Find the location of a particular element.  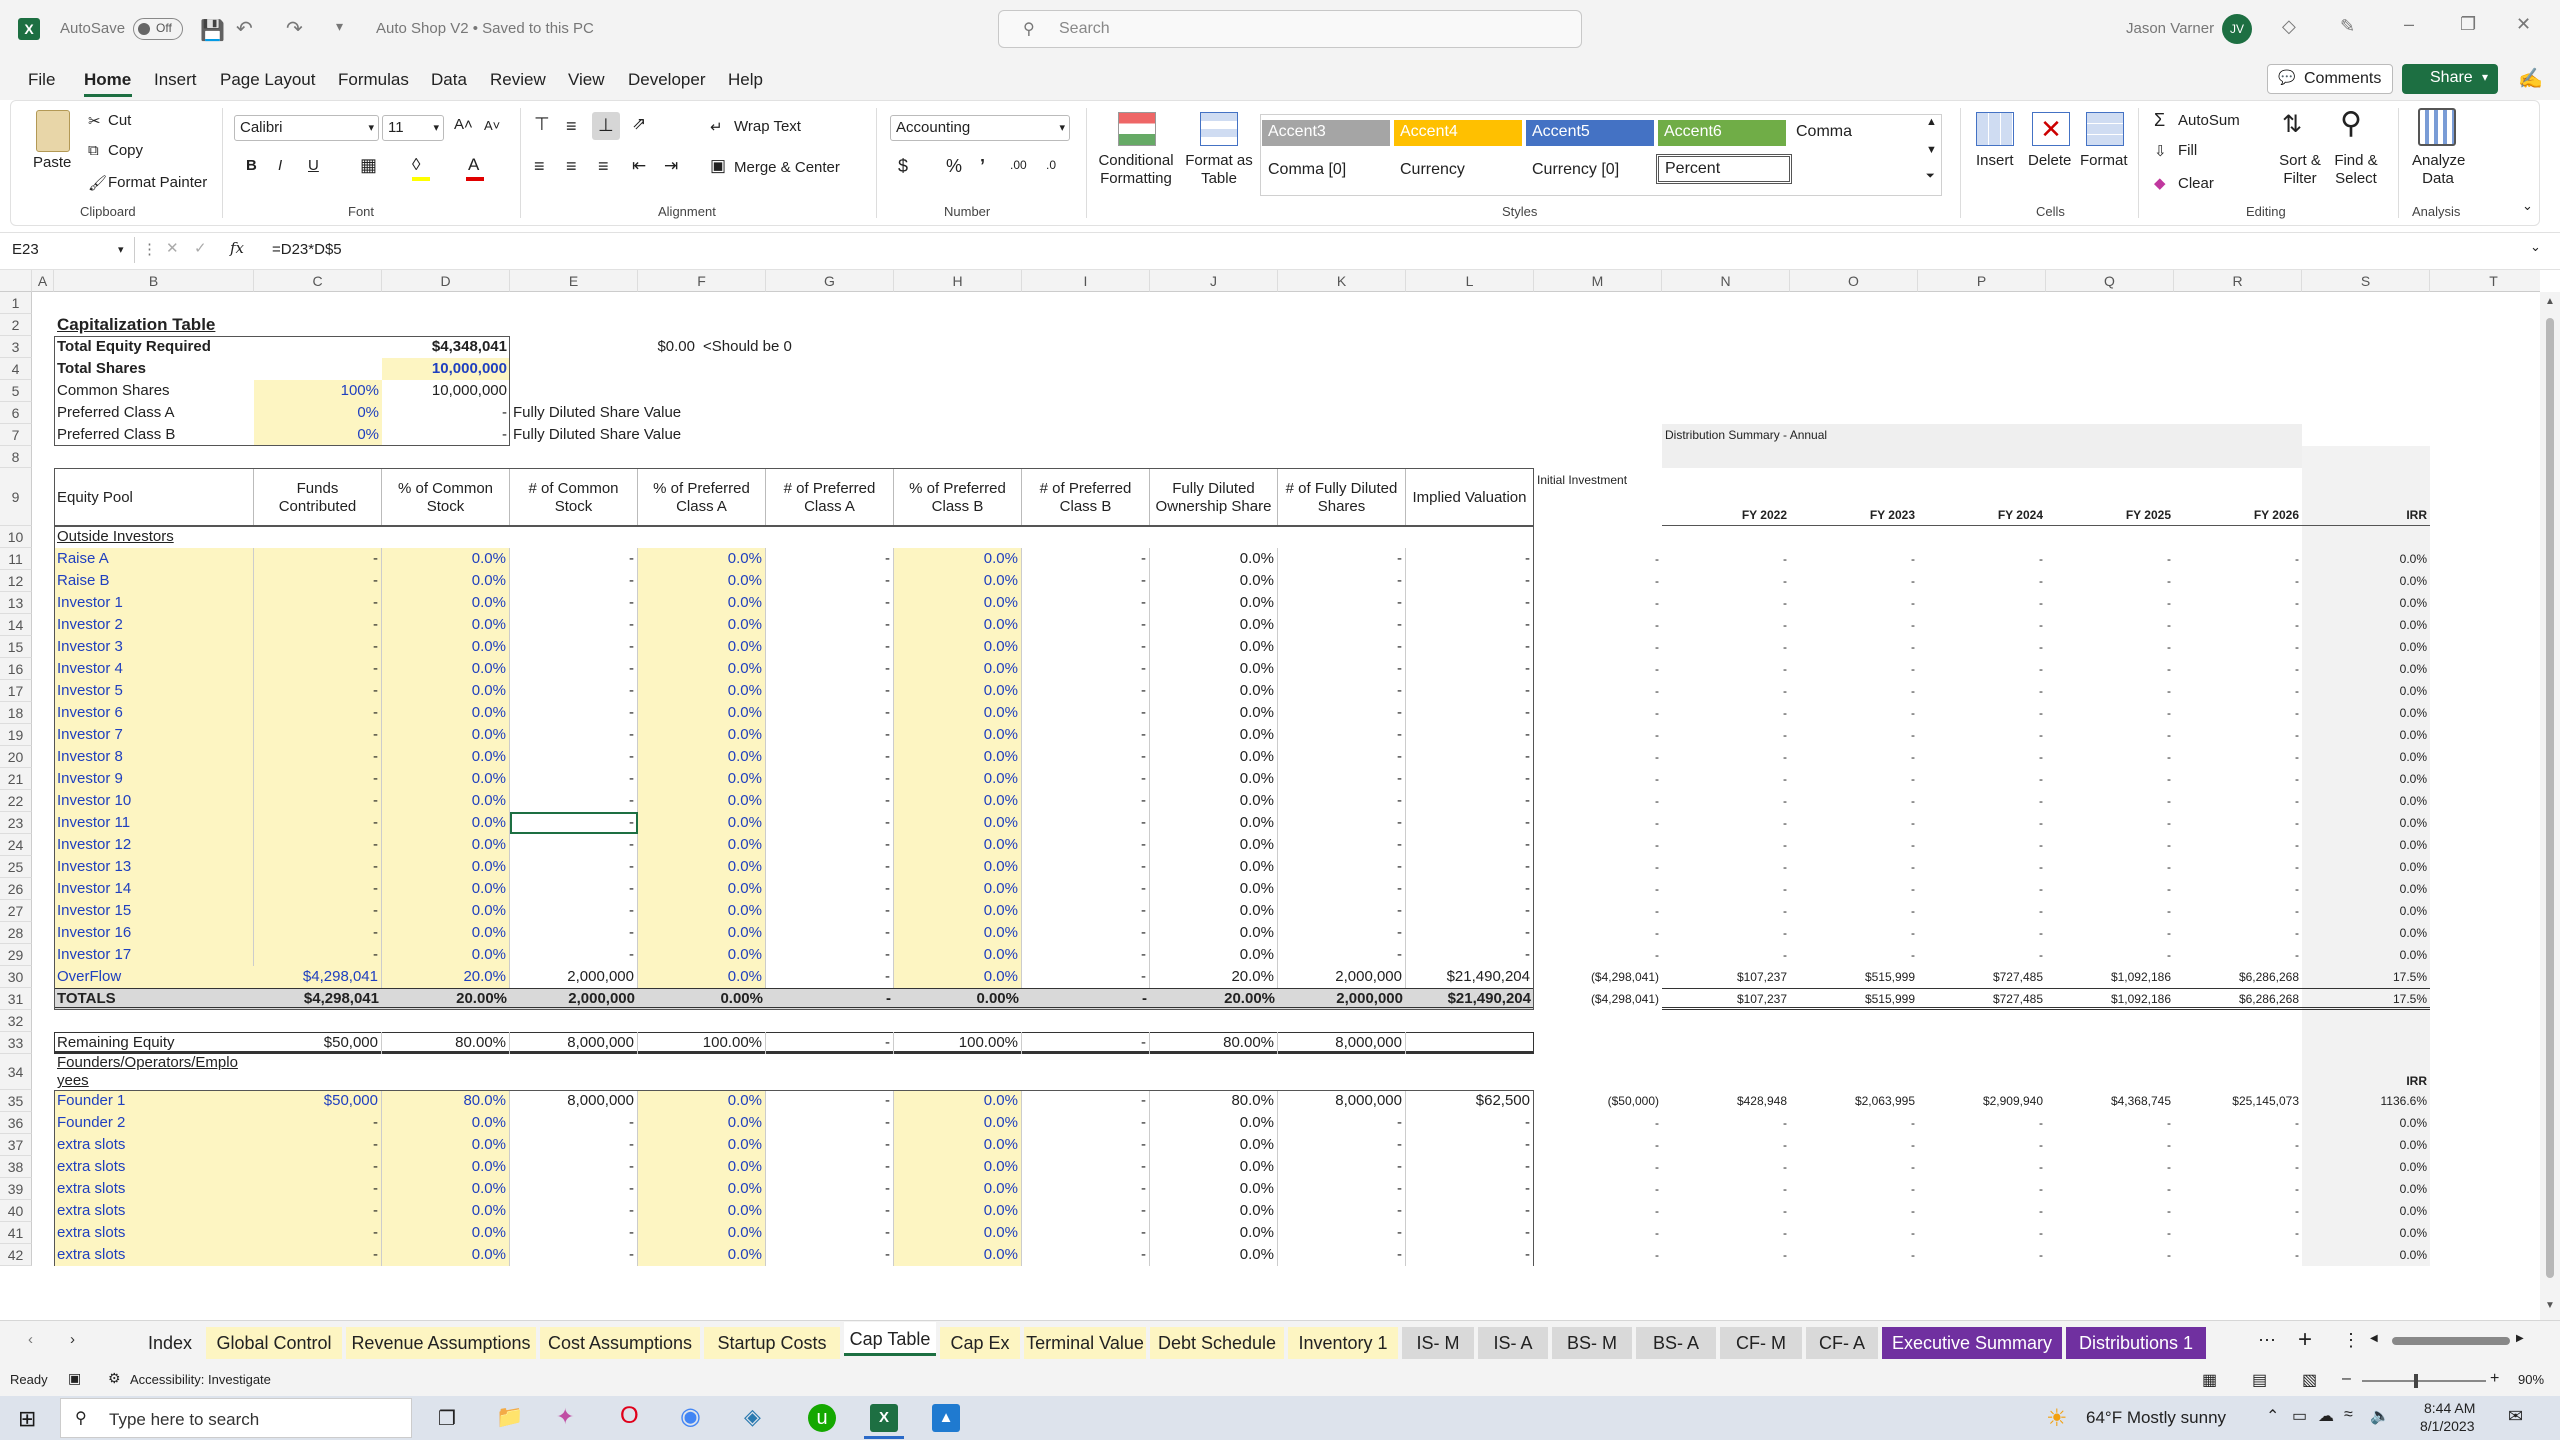

row-header-18: 18 is located at coordinates (16, 713).